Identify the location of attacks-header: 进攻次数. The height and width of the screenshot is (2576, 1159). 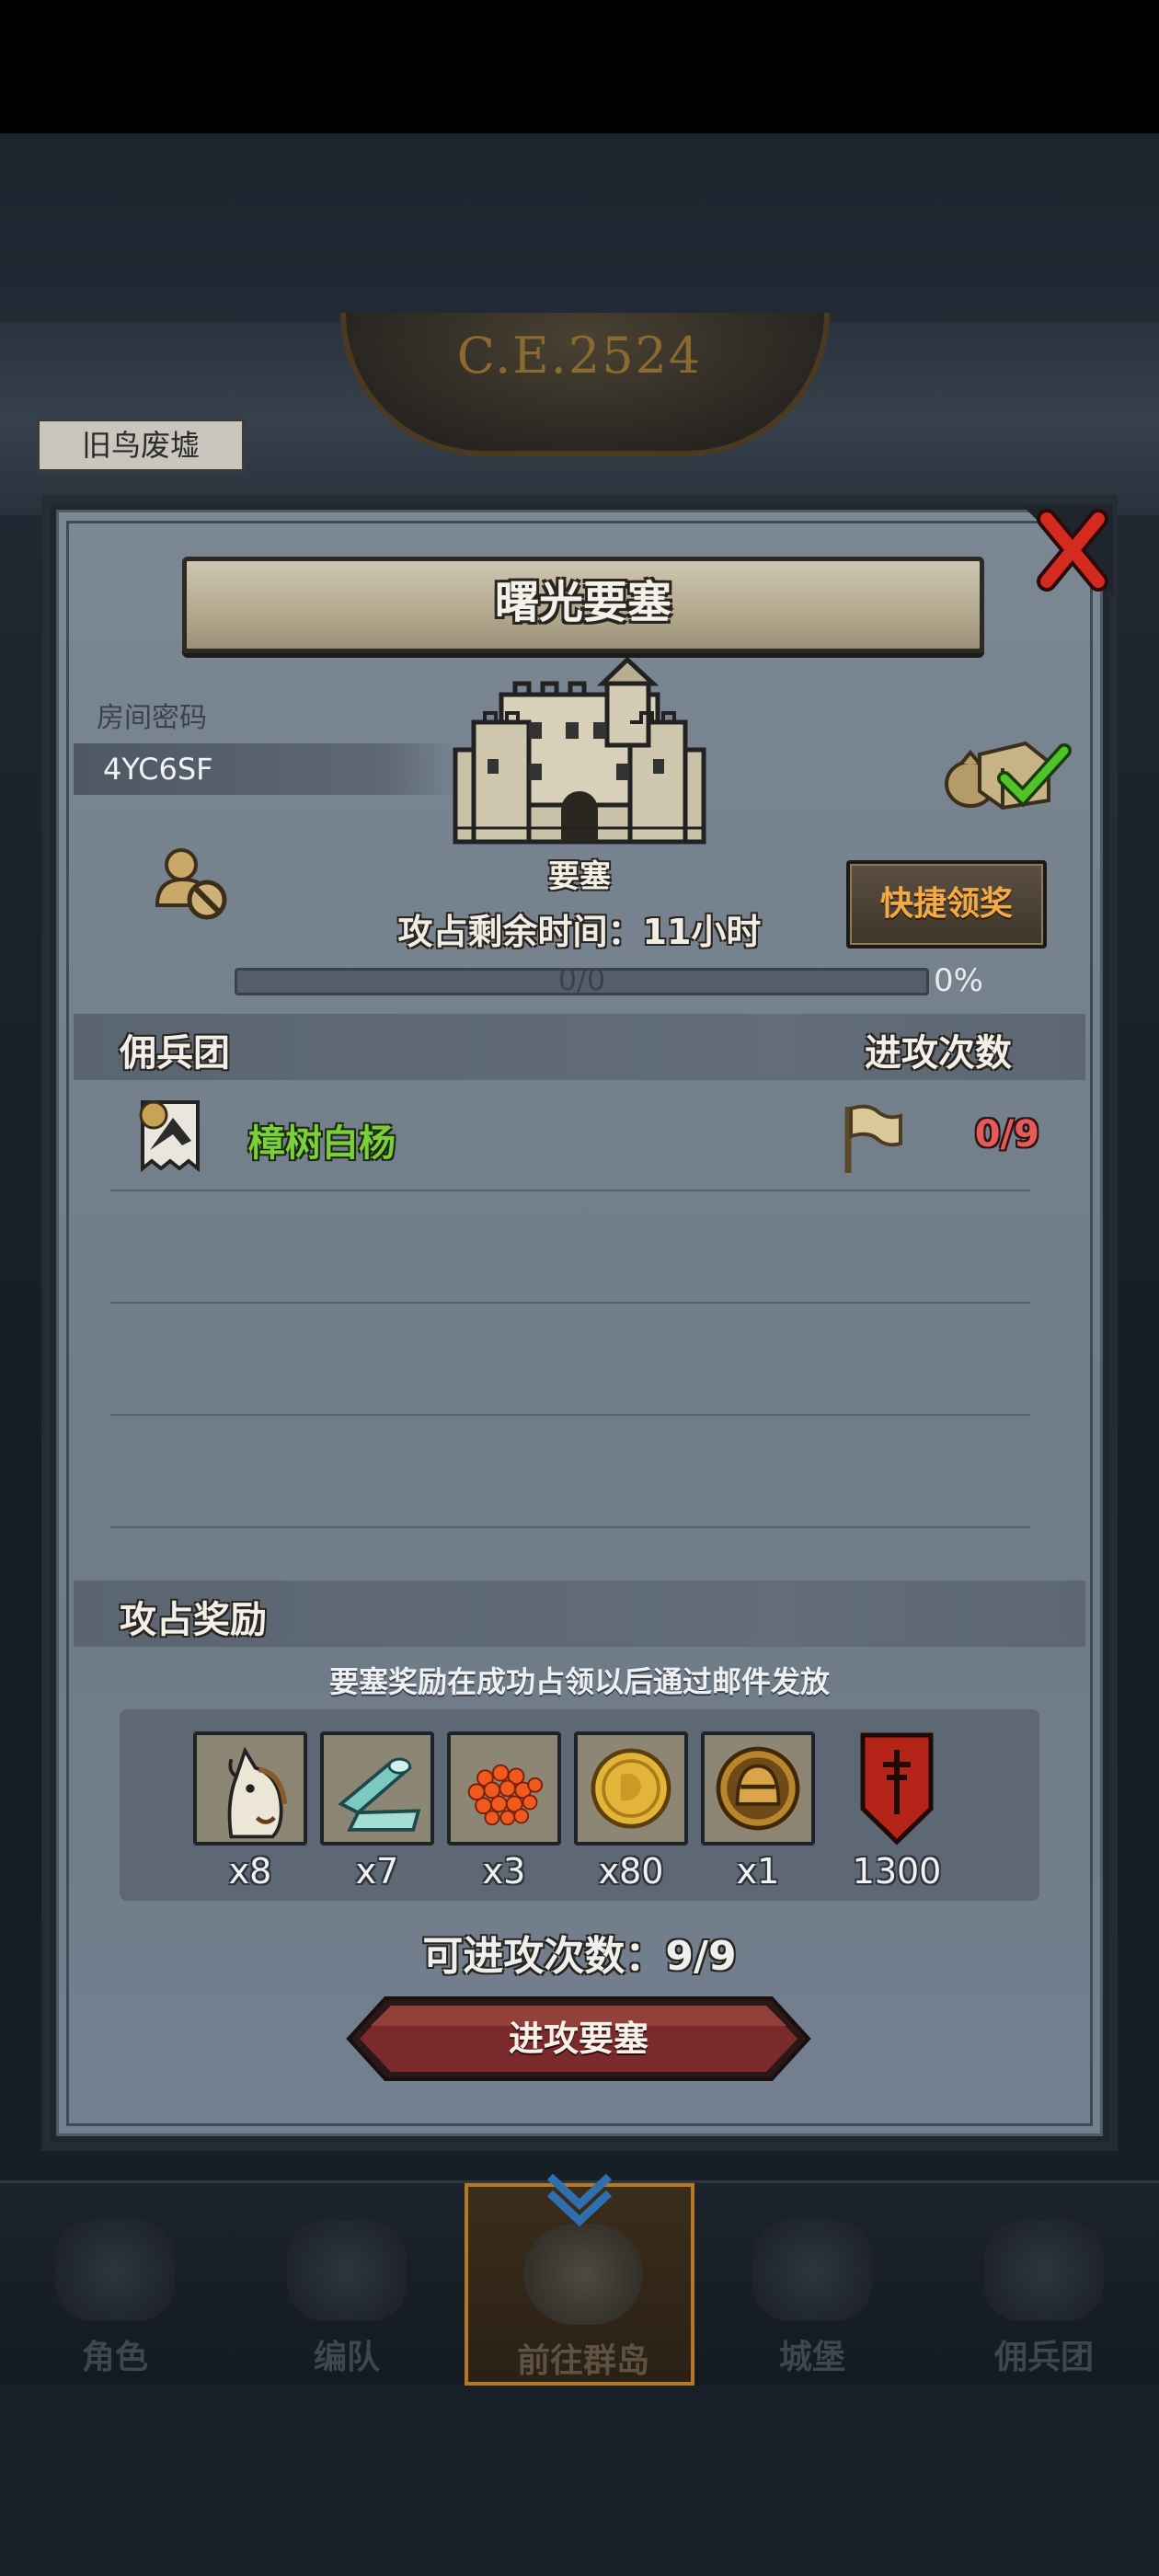
(938, 1053).